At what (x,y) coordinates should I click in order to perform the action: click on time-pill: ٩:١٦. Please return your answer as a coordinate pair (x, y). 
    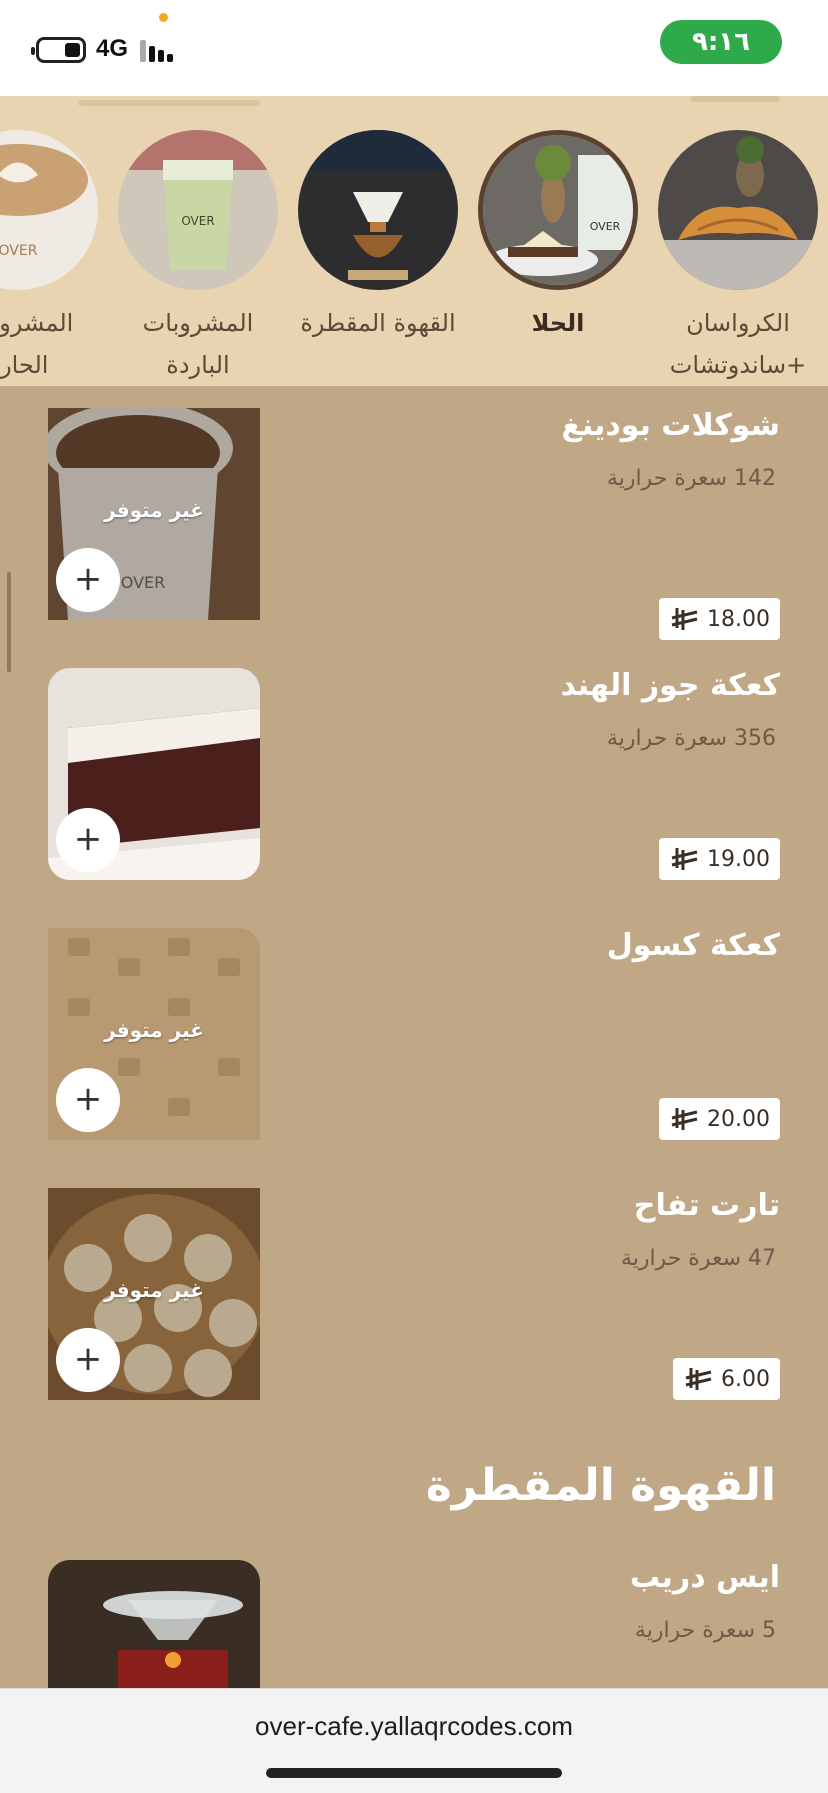
    Looking at the image, I should click on (721, 42).